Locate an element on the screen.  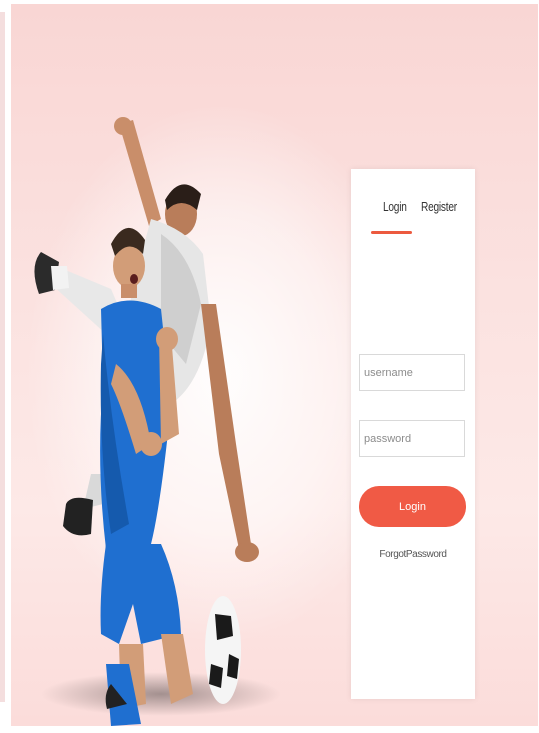
tab-login: Login is located at coordinates (395, 206).